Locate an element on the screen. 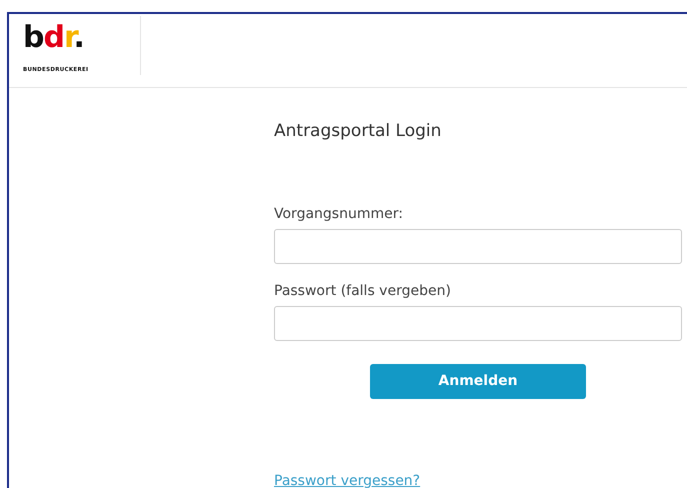  logo: bdr. is located at coordinates (53, 38).